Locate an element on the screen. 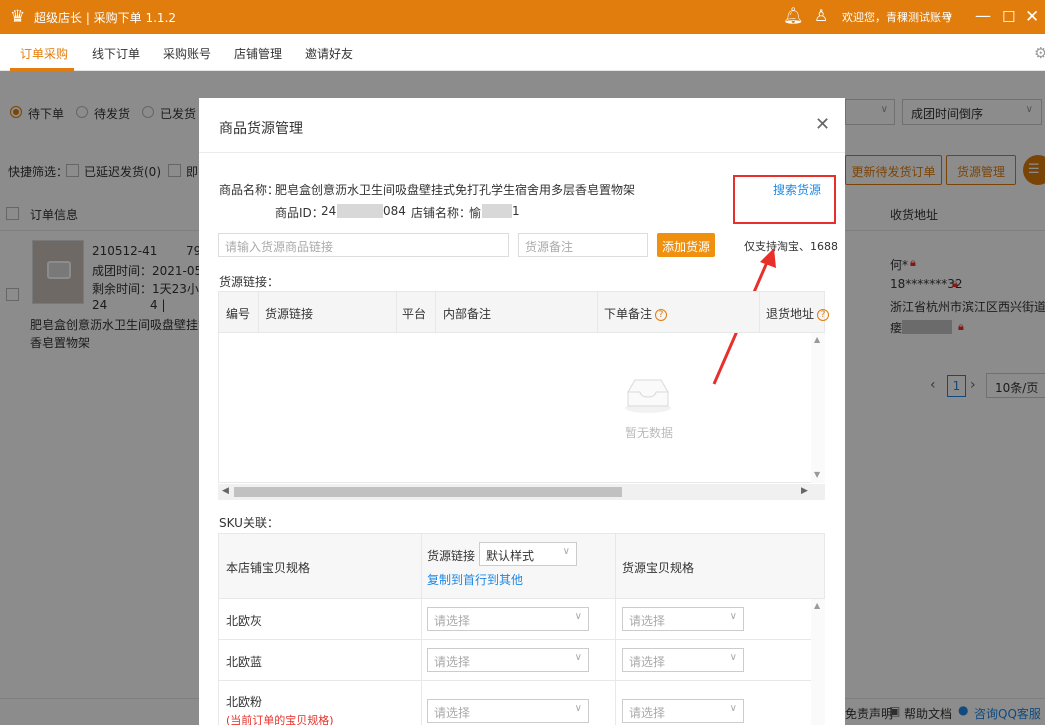  product-id-prefix: 24 is located at coordinates (329, 211).